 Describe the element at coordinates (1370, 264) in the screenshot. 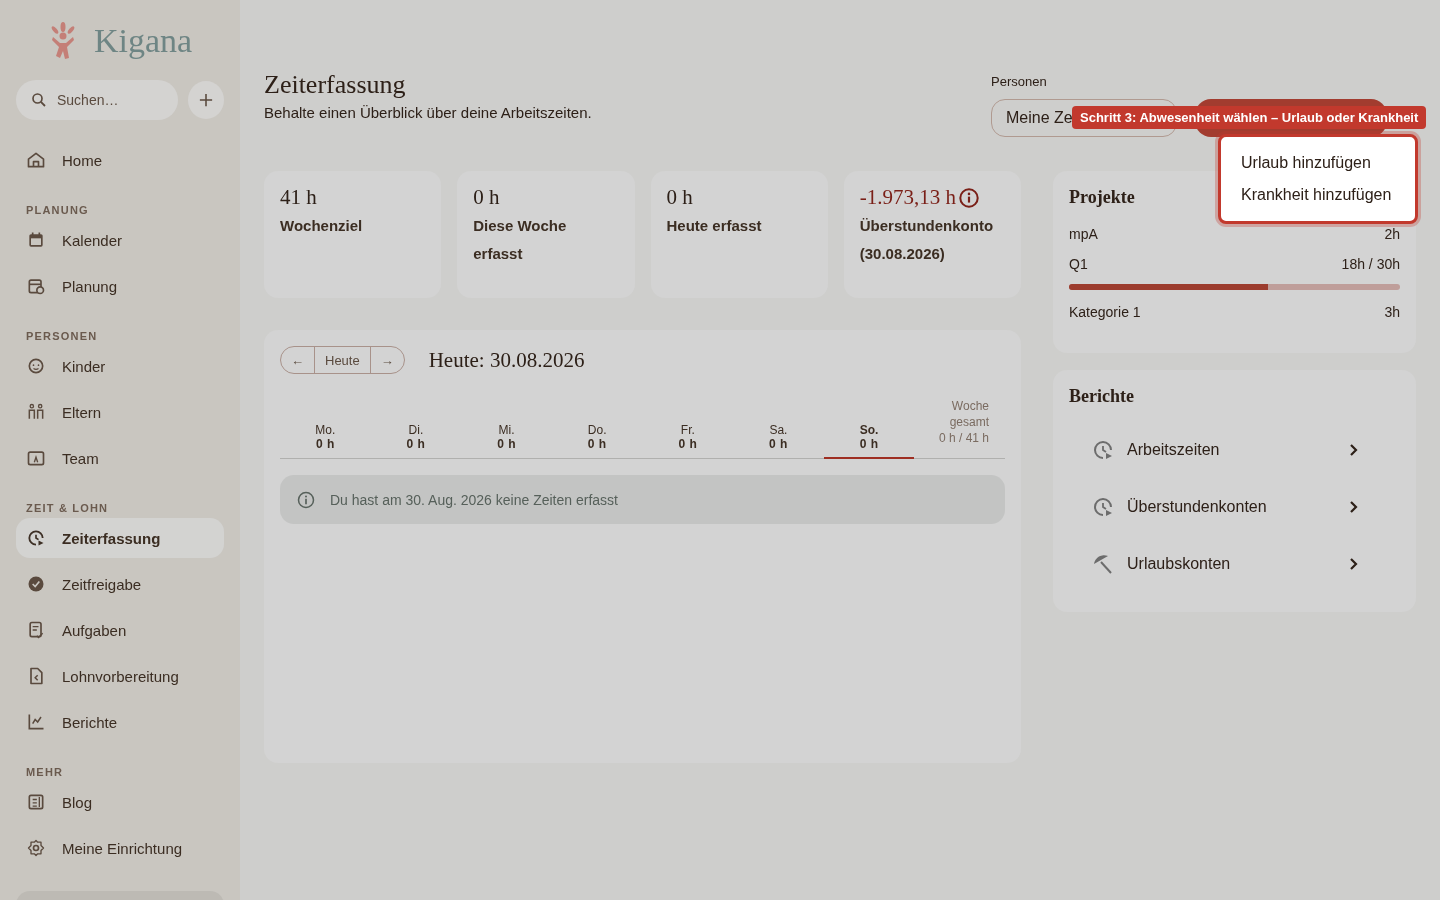

I see `project-hours: 18h / 30h` at that location.